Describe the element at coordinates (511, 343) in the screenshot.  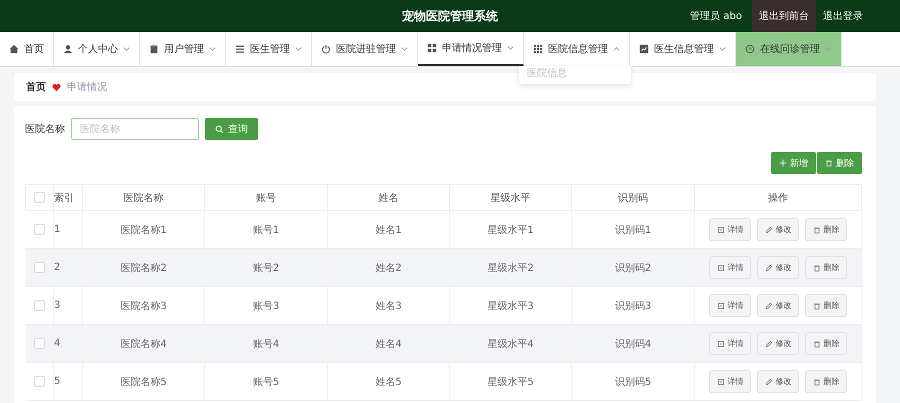
I see `table-cell: 星级水平4` at that location.